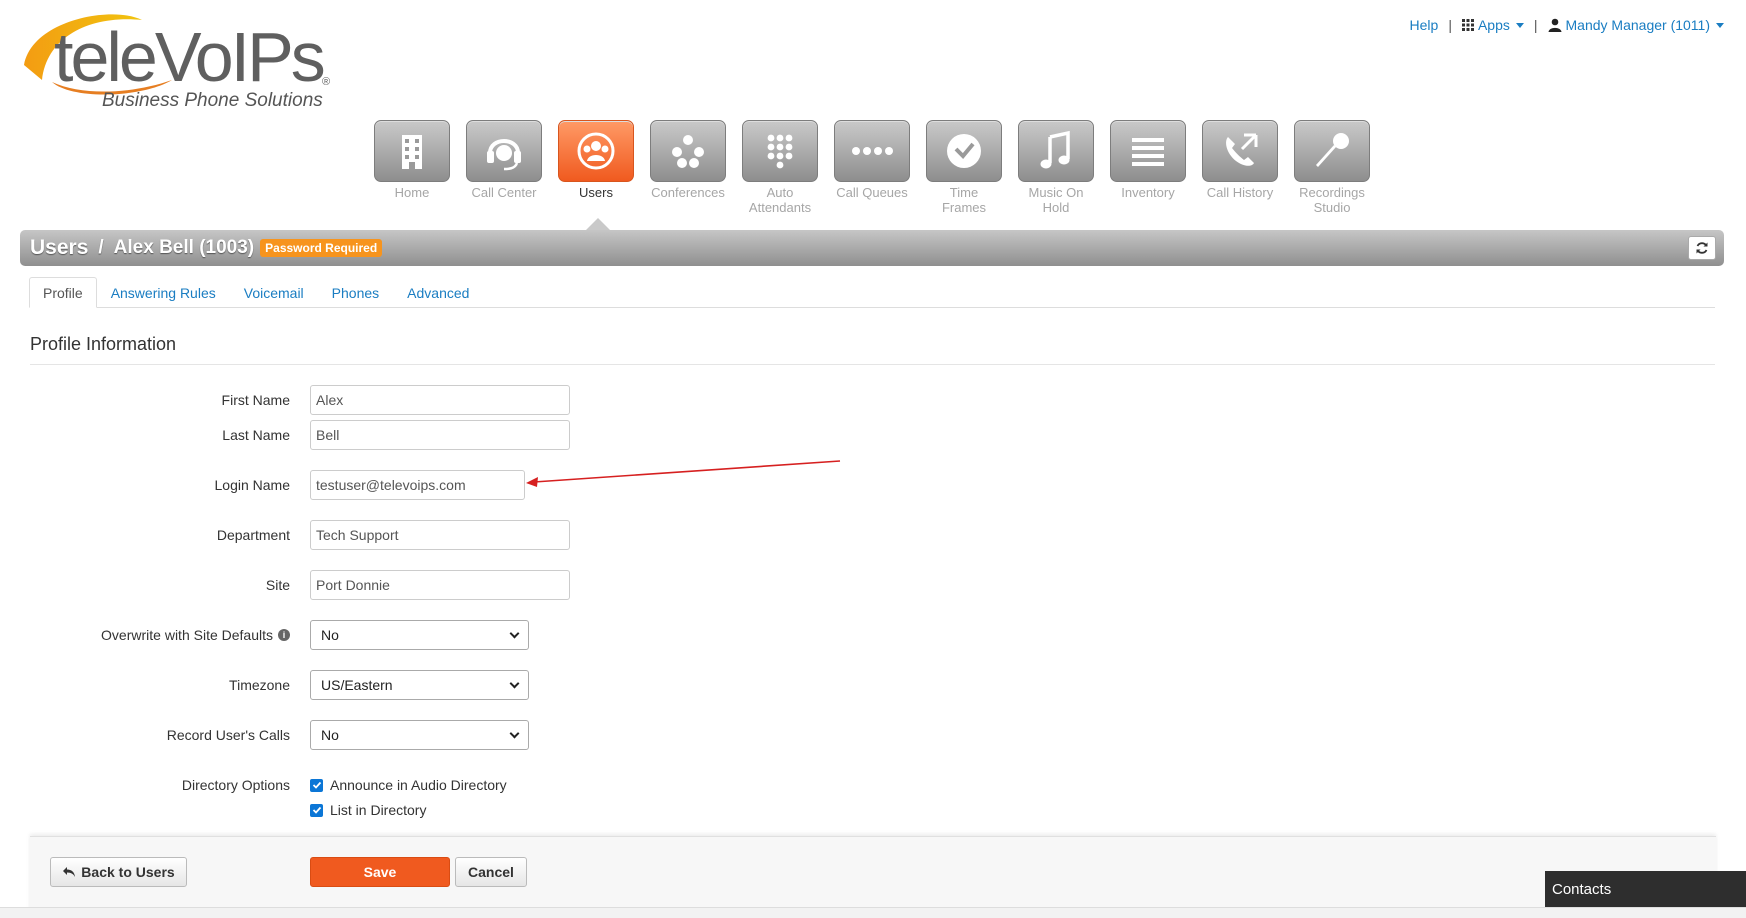  I want to click on nav-label: Call History, so click(1240, 192).